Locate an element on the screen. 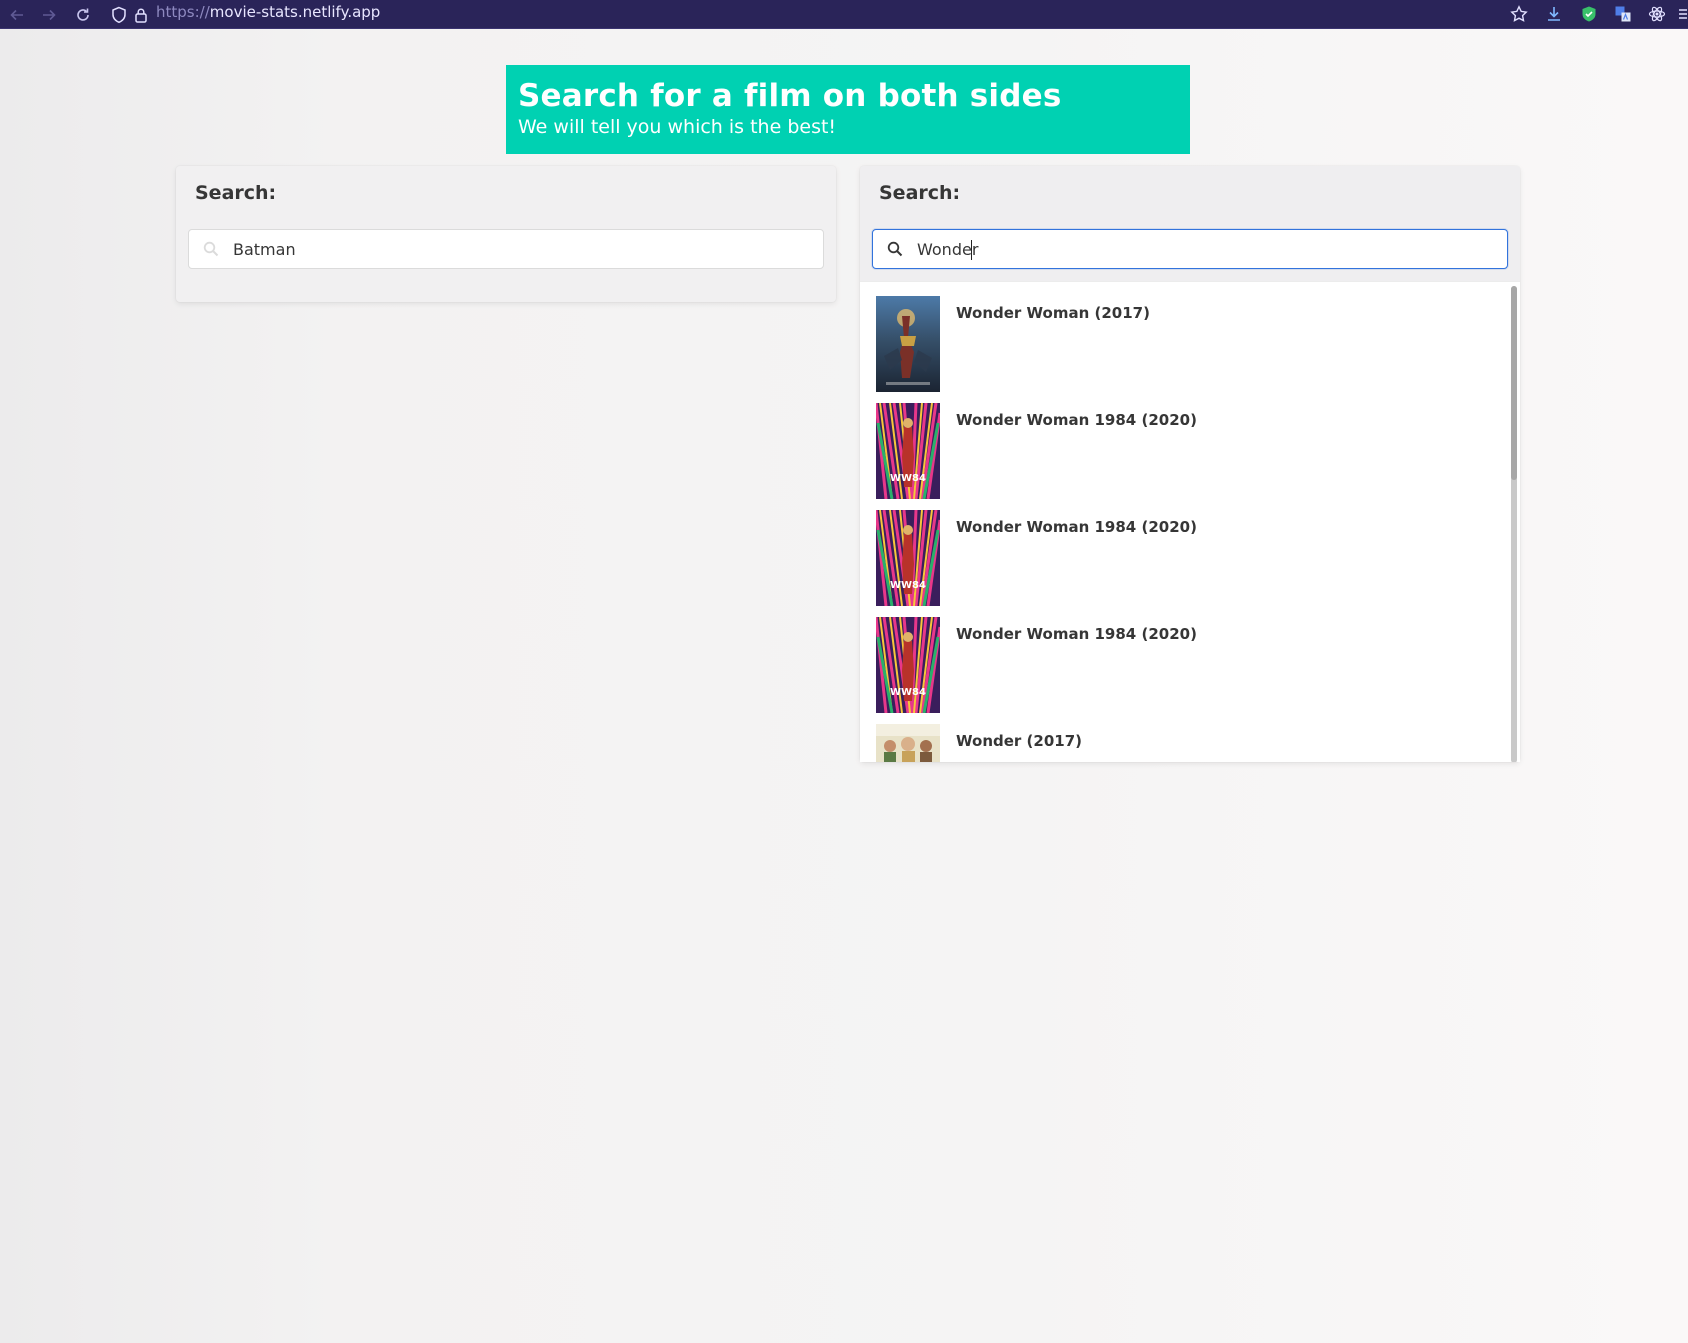 The image size is (1688, 1343). menu-icon is located at coordinates (1682, 14).